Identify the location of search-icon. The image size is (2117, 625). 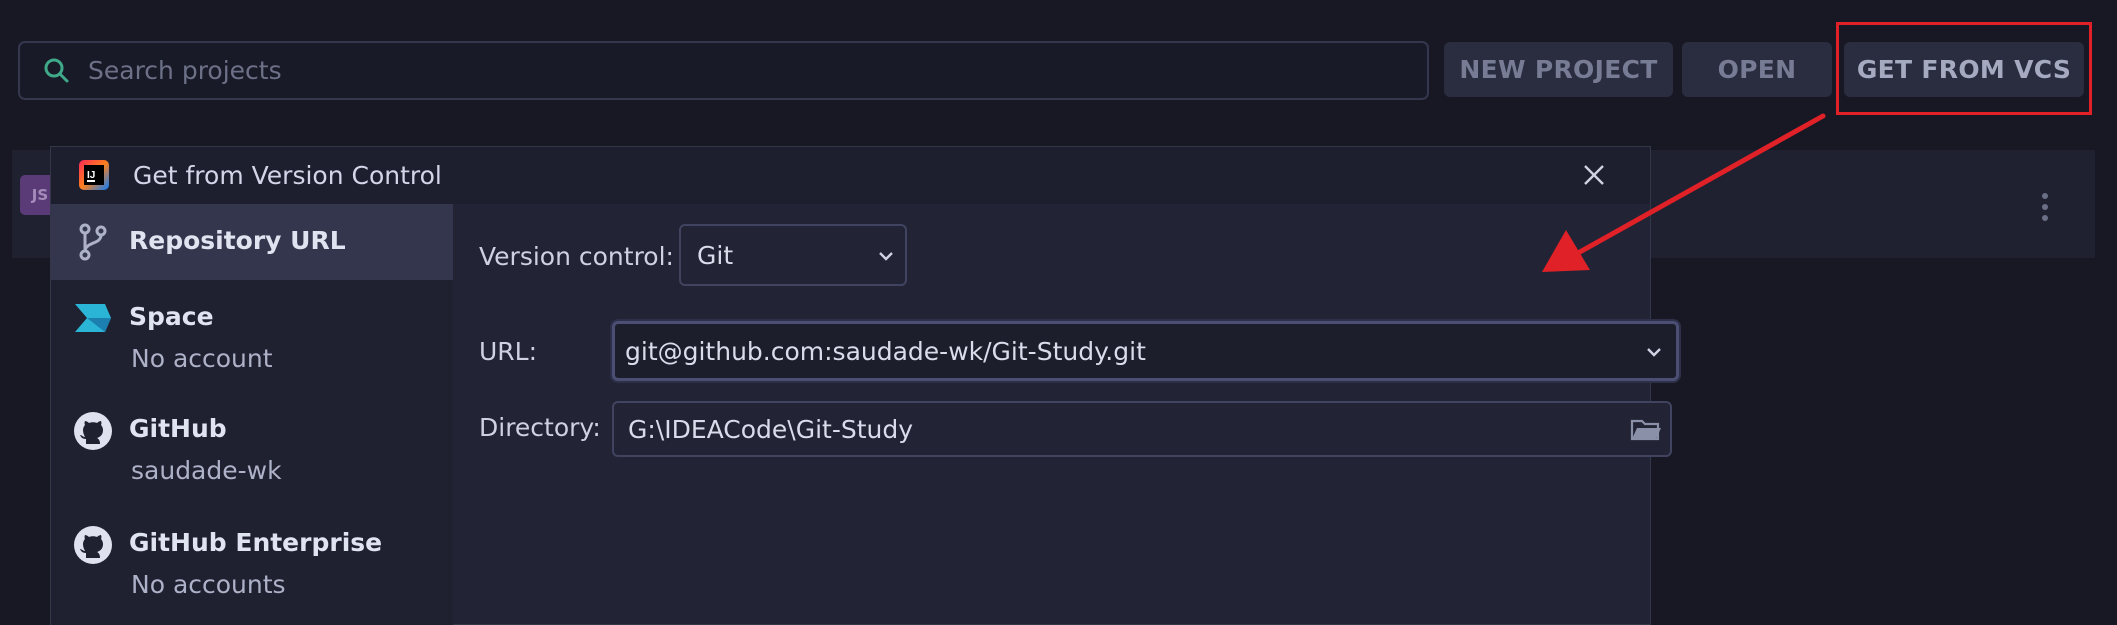
(56, 70).